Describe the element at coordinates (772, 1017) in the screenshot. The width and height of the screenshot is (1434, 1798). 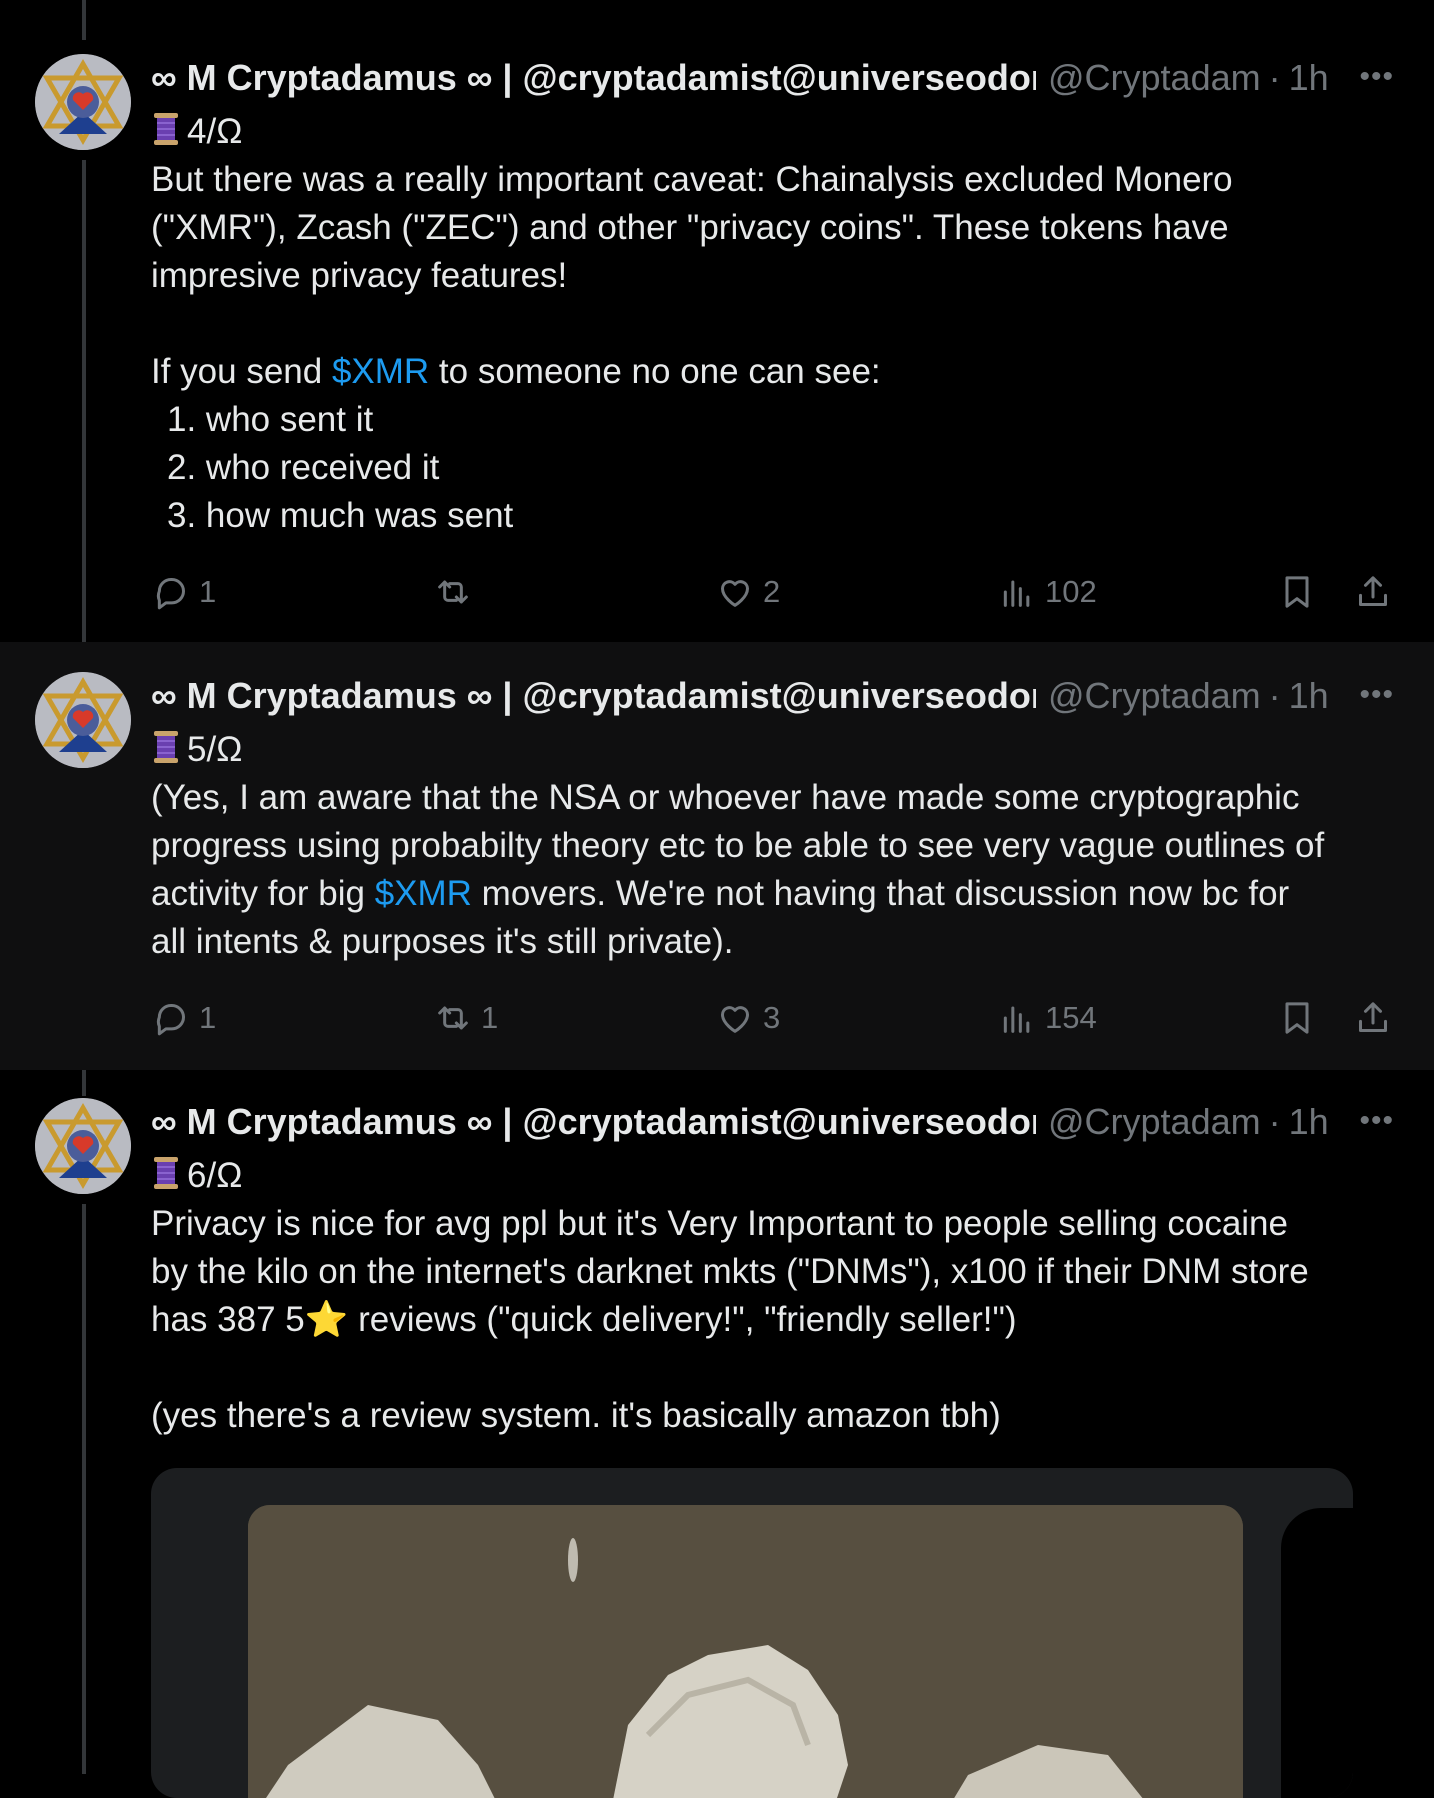
I see `like-count: 3` at that location.